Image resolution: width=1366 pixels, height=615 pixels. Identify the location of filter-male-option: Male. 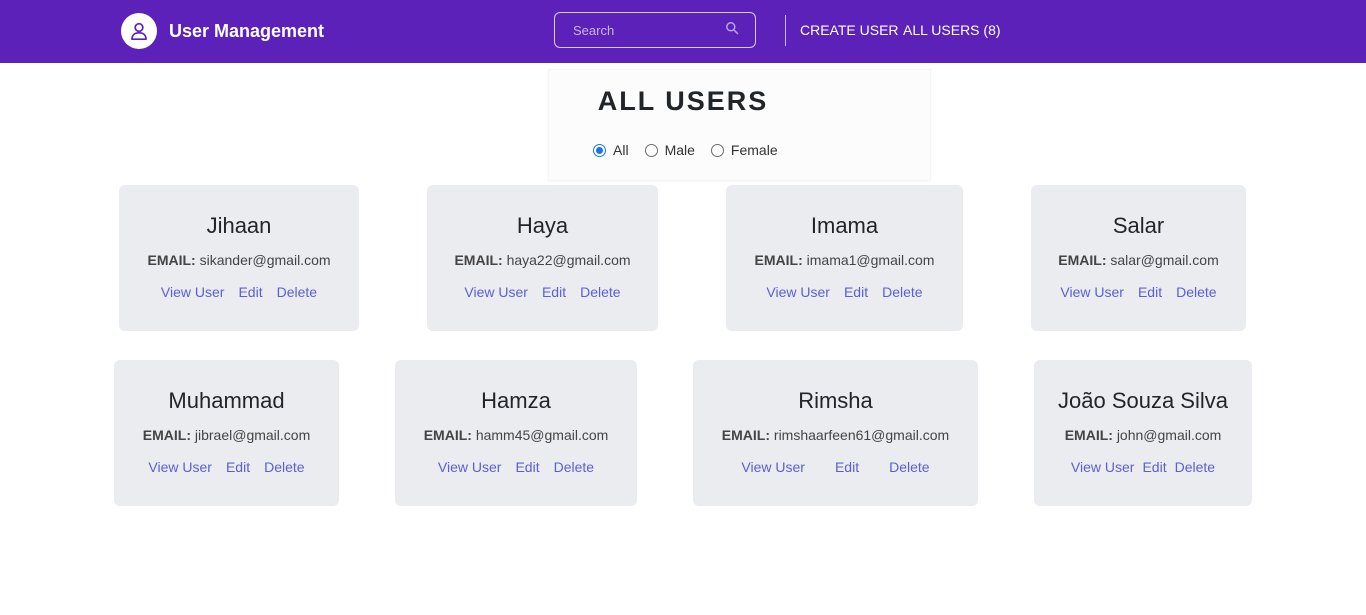
(669, 150).